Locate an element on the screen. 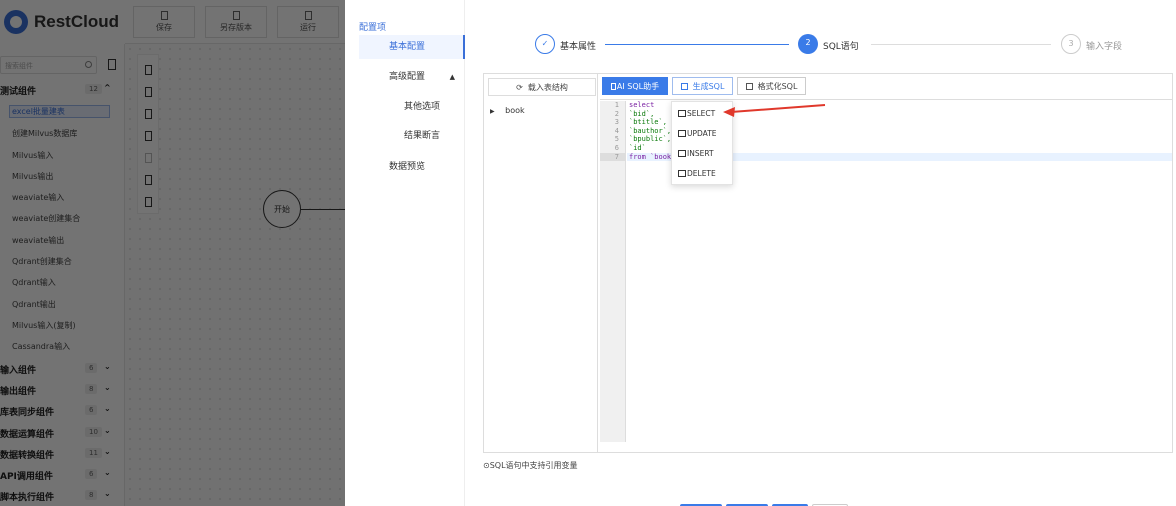 The width and height of the screenshot is (1176, 506). caret-right-icon: ▶ is located at coordinates (492, 111).